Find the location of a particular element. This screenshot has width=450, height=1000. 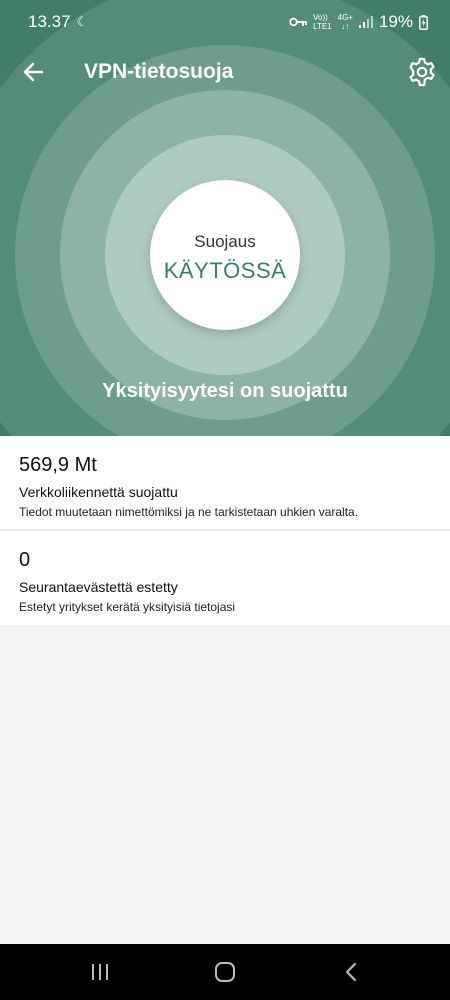

trackers-title: Seurantaevästettä estetty is located at coordinates (98, 587).